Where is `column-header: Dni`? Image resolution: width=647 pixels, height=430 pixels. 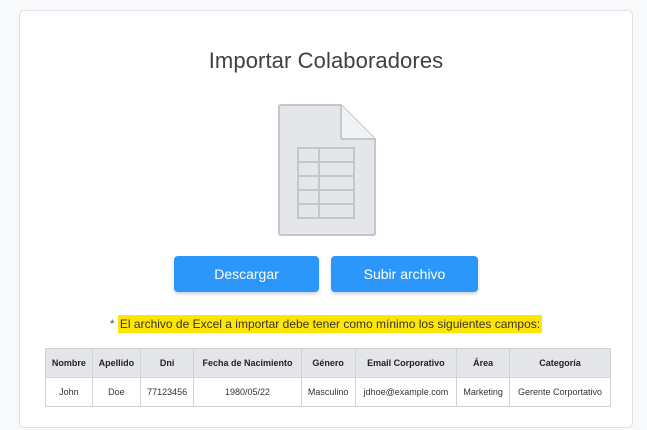 column-header: Dni is located at coordinates (167, 363).